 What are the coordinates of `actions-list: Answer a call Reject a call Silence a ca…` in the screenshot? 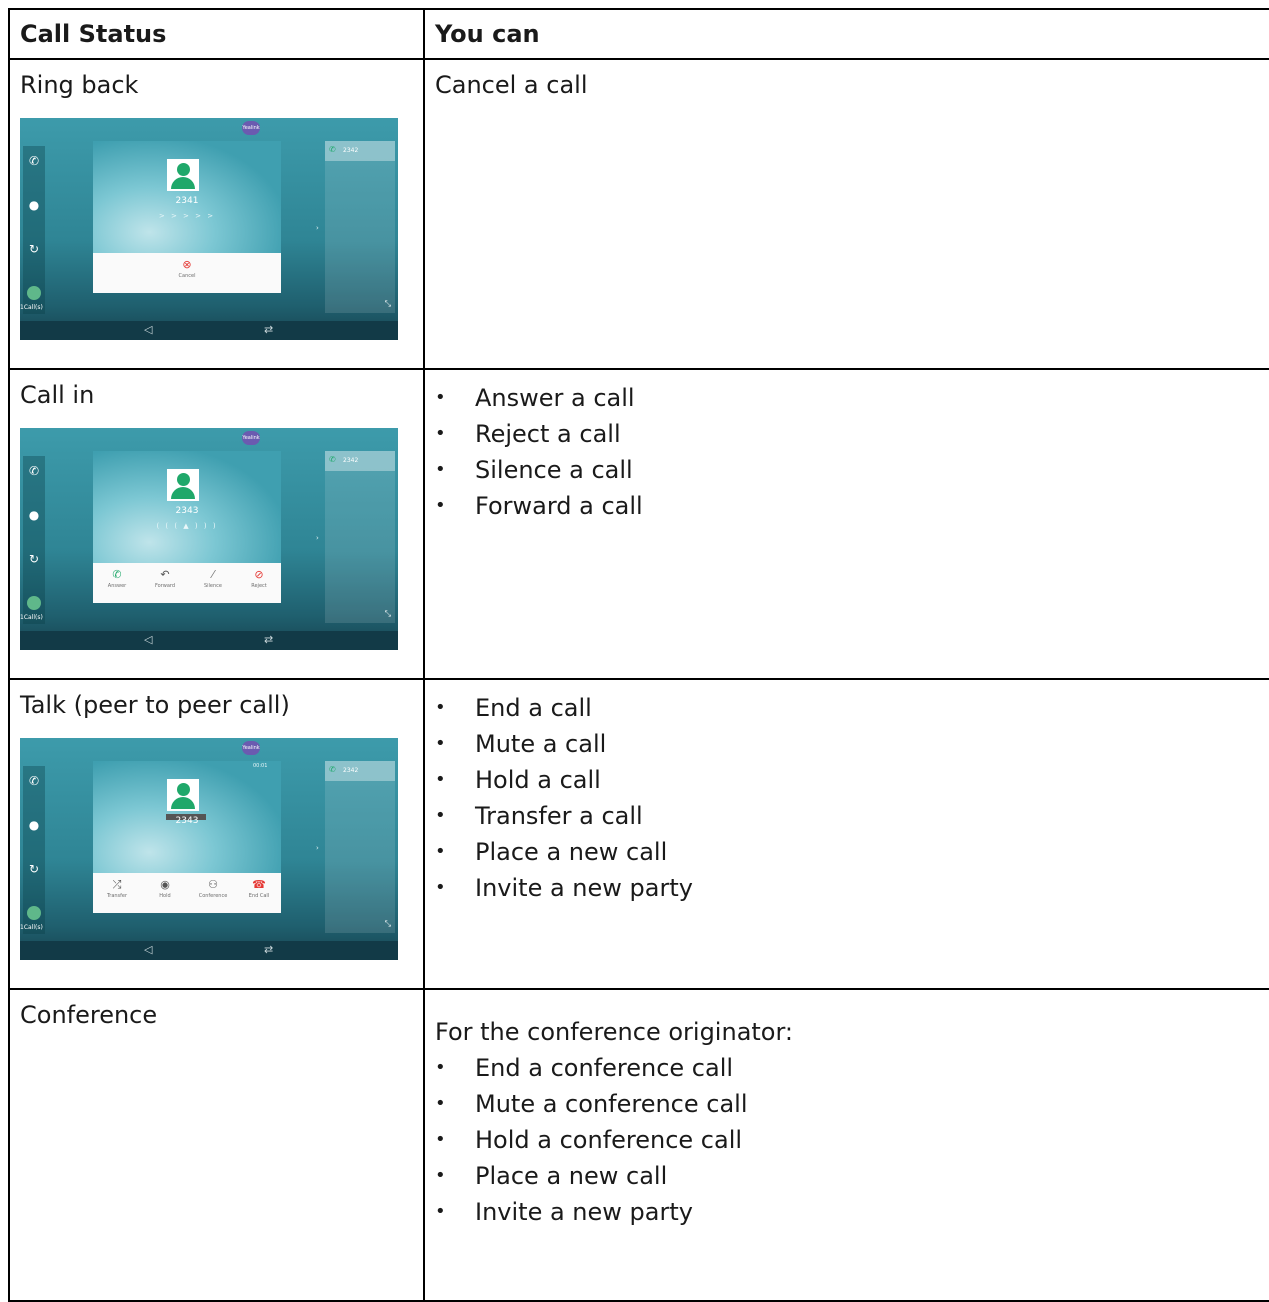 It's located at (850, 452).